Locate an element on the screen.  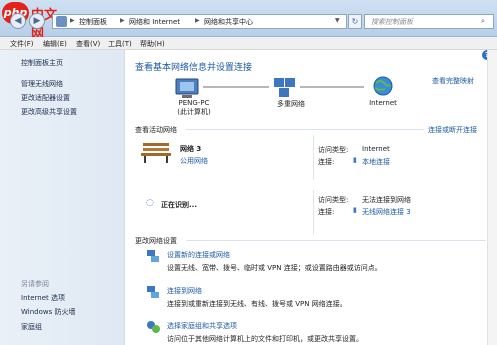
network-1-name: 网络 3 is located at coordinates (191, 149).